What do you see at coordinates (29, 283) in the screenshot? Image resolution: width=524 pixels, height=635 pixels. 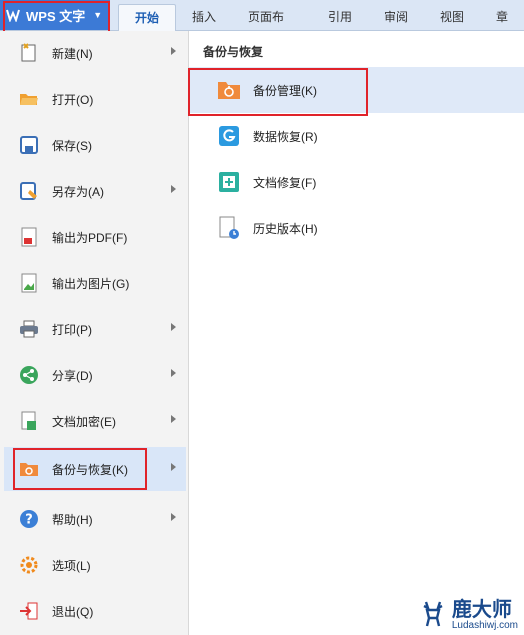 I see `export-image-icon` at bounding box center [29, 283].